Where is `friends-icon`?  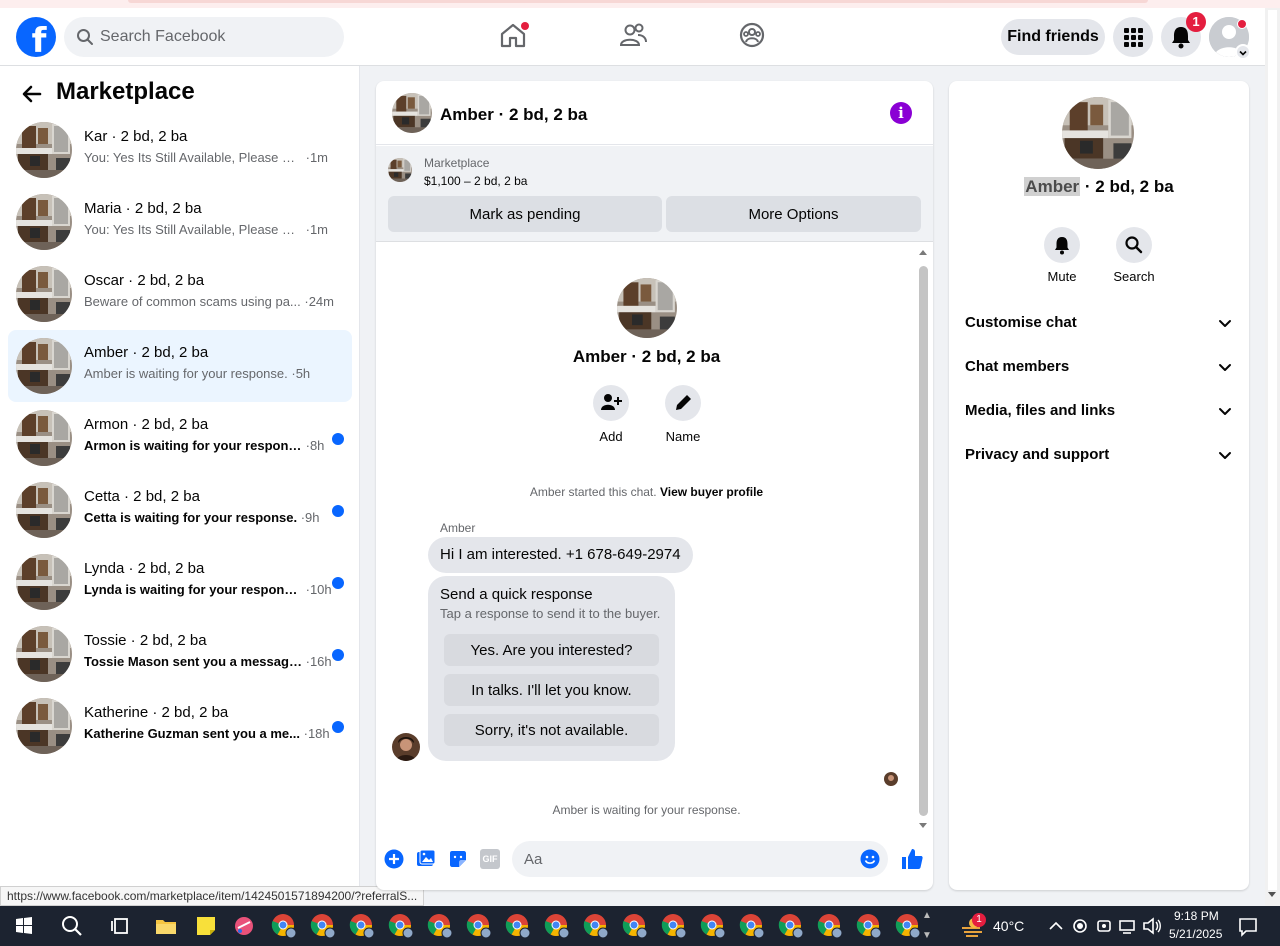 friends-icon is located at coordinates (633, 35).